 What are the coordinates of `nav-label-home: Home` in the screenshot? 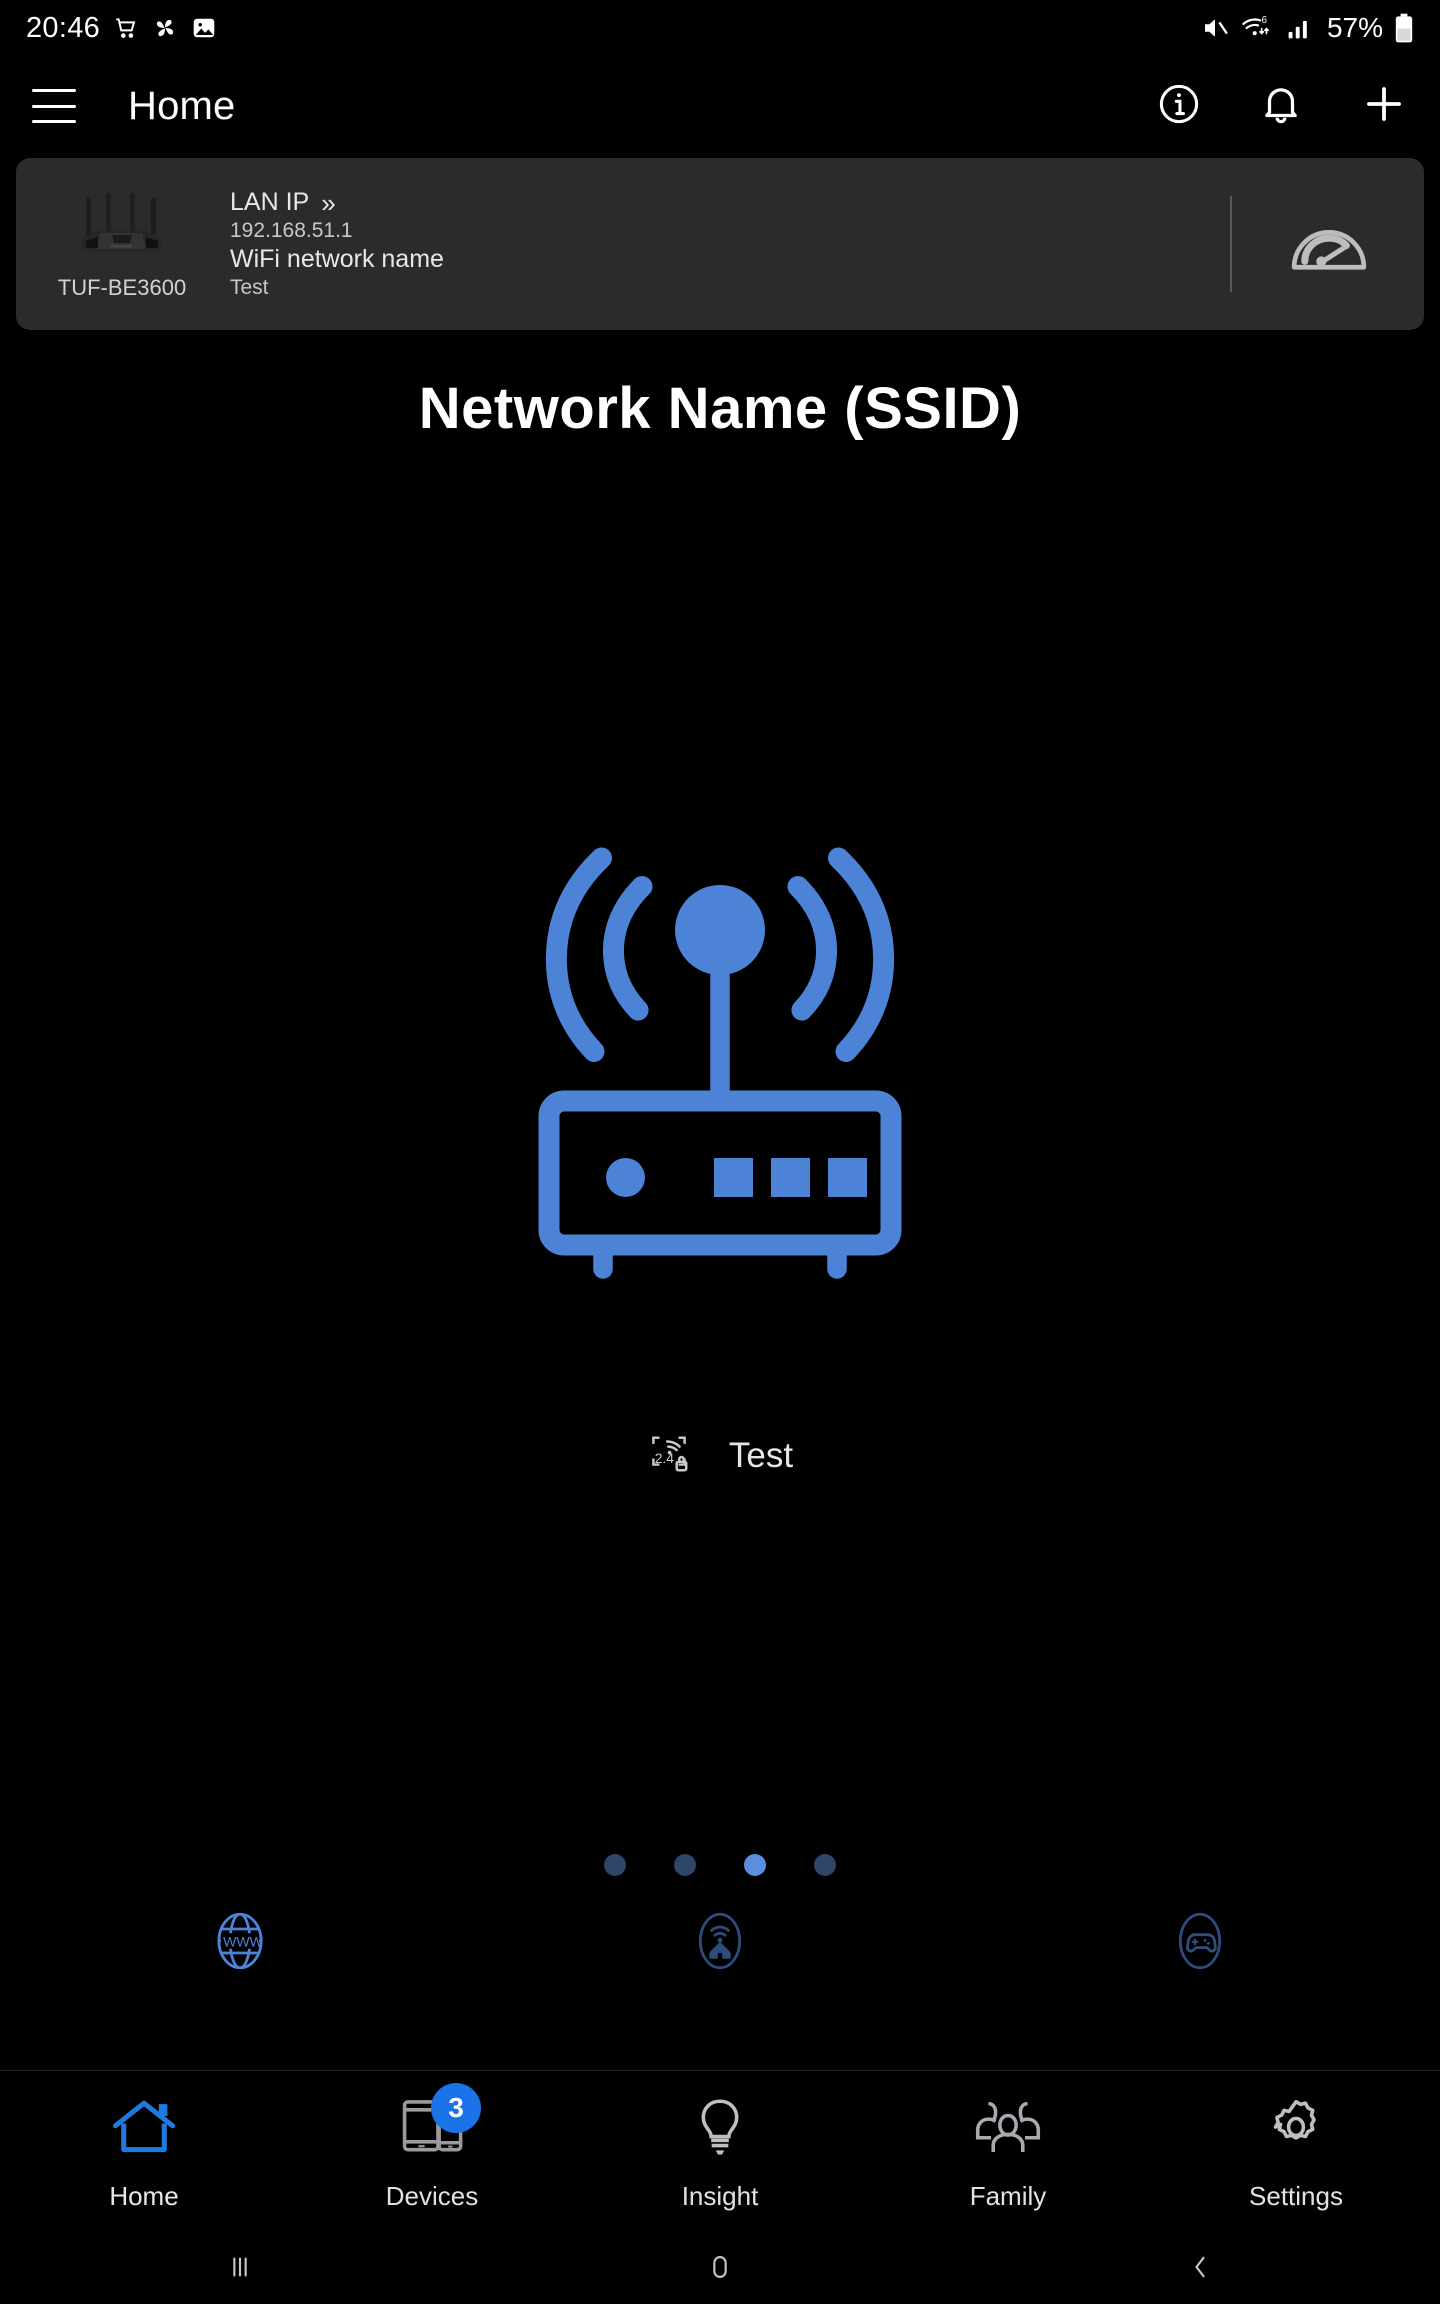 It's located at (144, 2196).